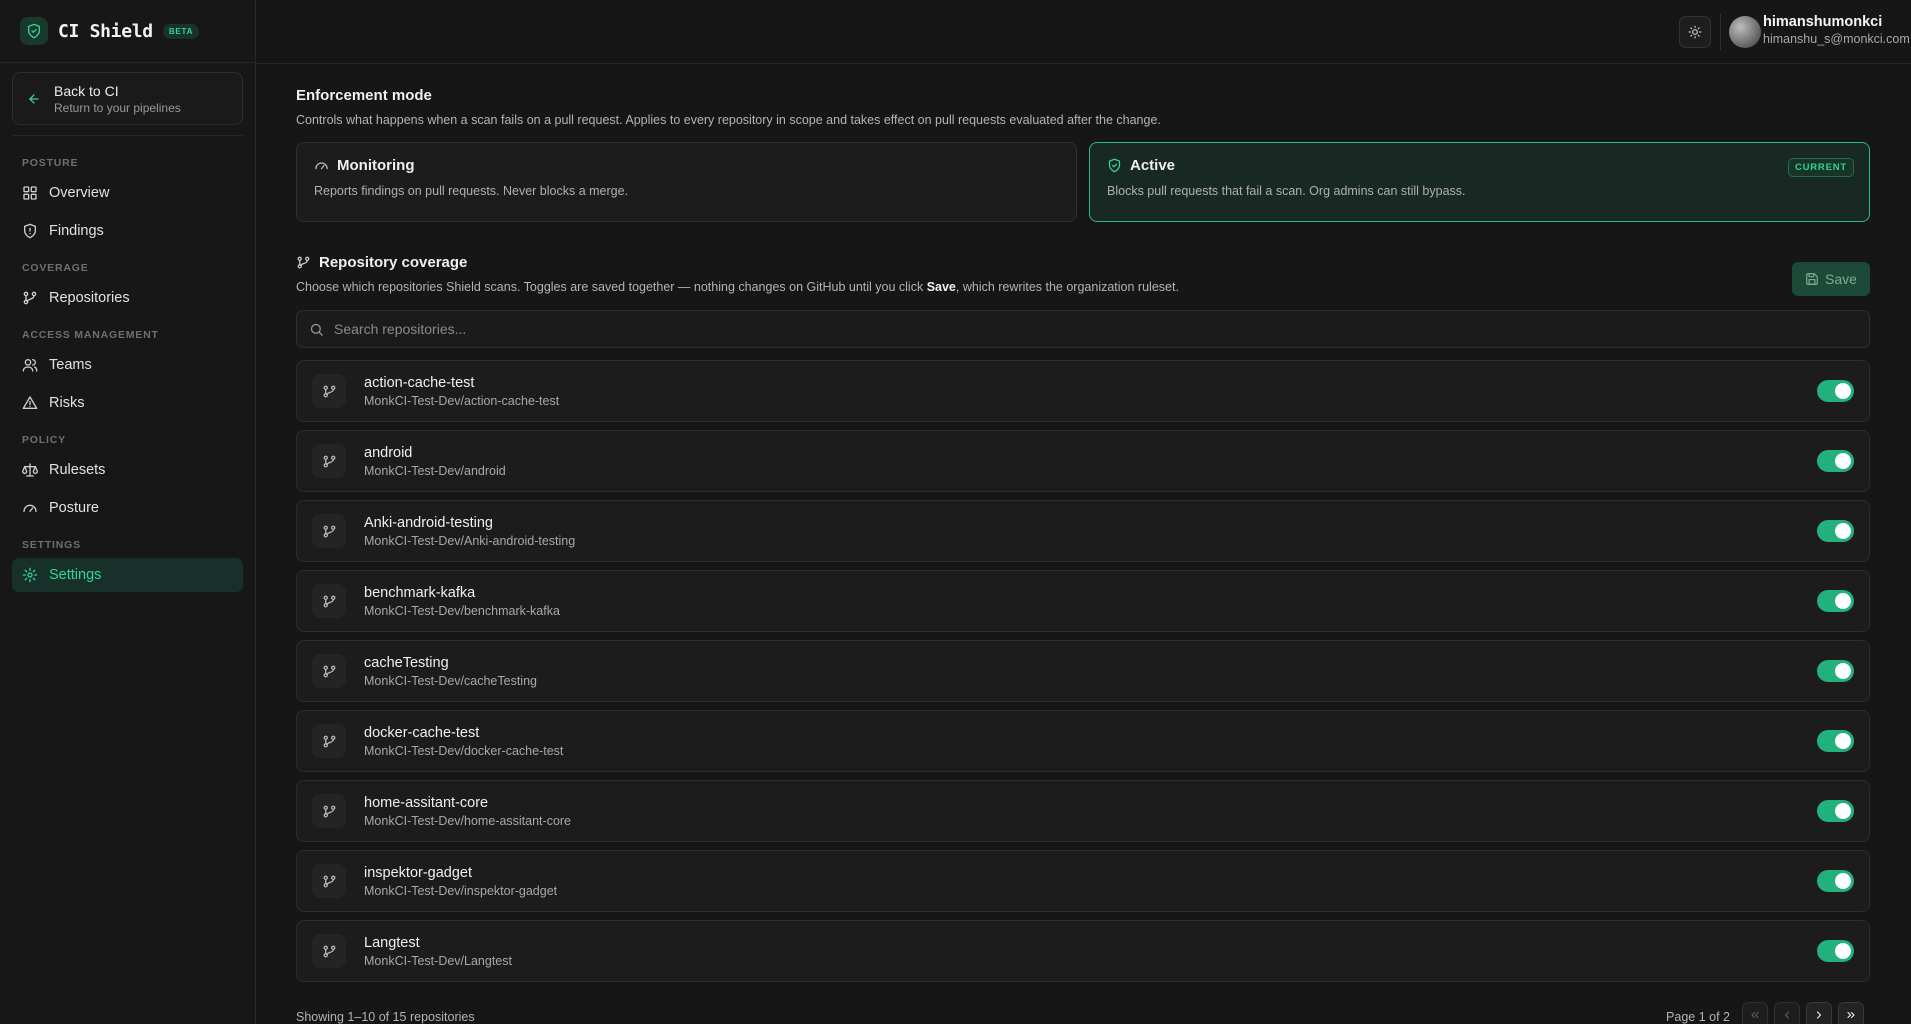 The image size is (1911, 1024). I want to click on gear-icon, so click(30, 575).